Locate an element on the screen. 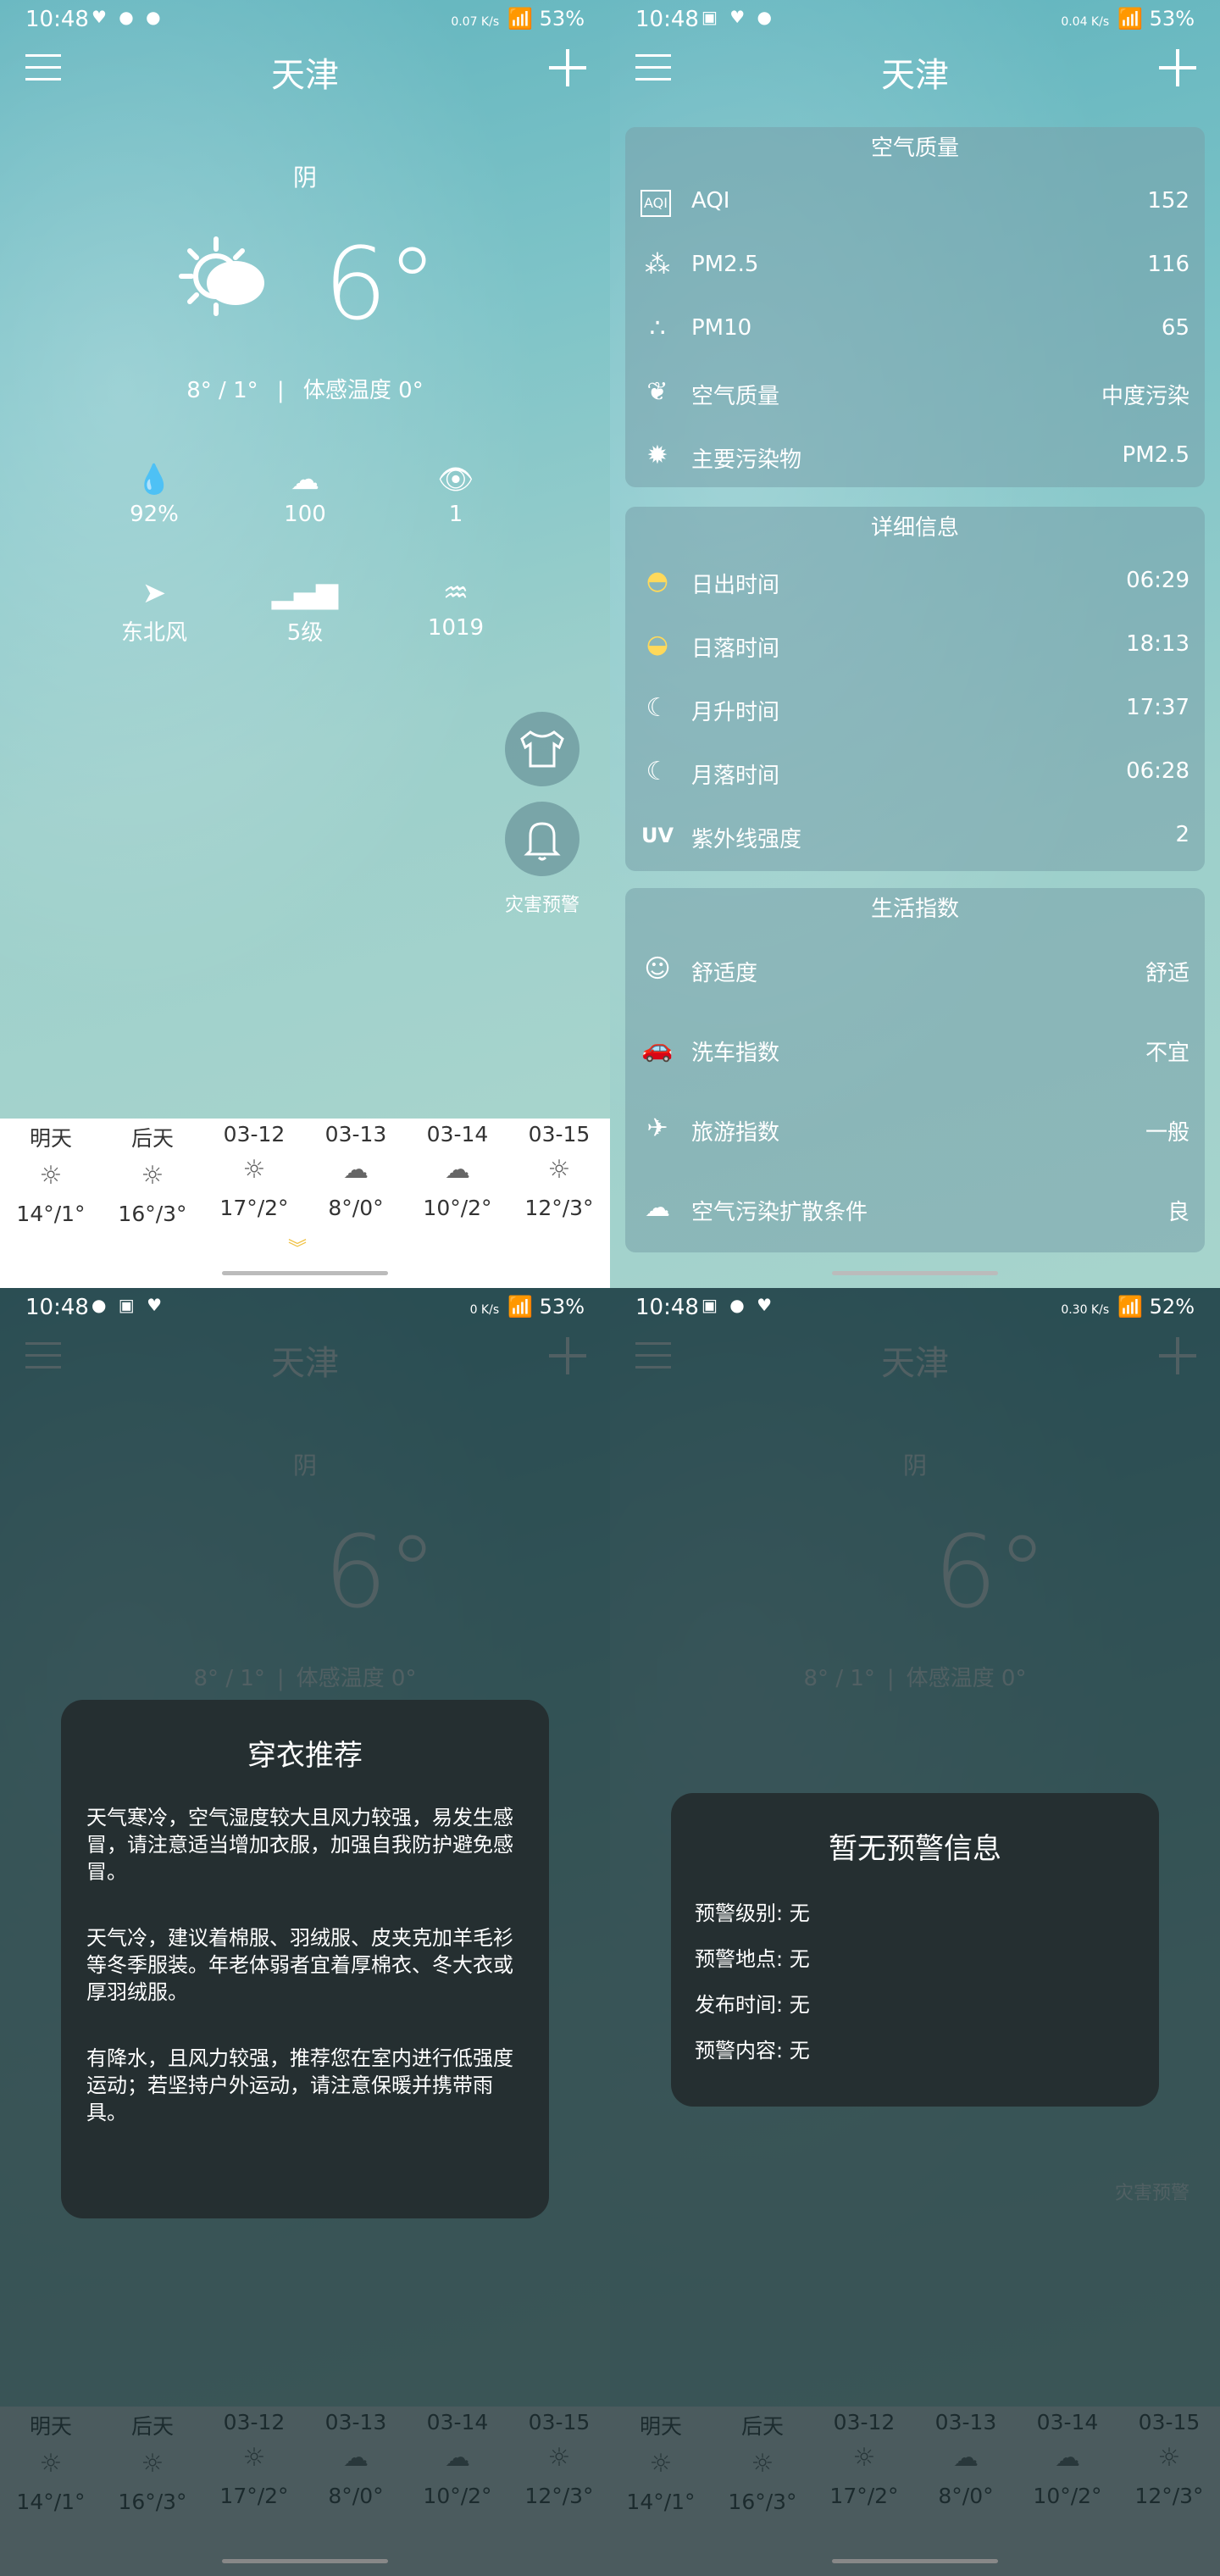 The image size is (1220, 2576). car-wash-icon: 🚗 is located at coordinates (657, 1048).